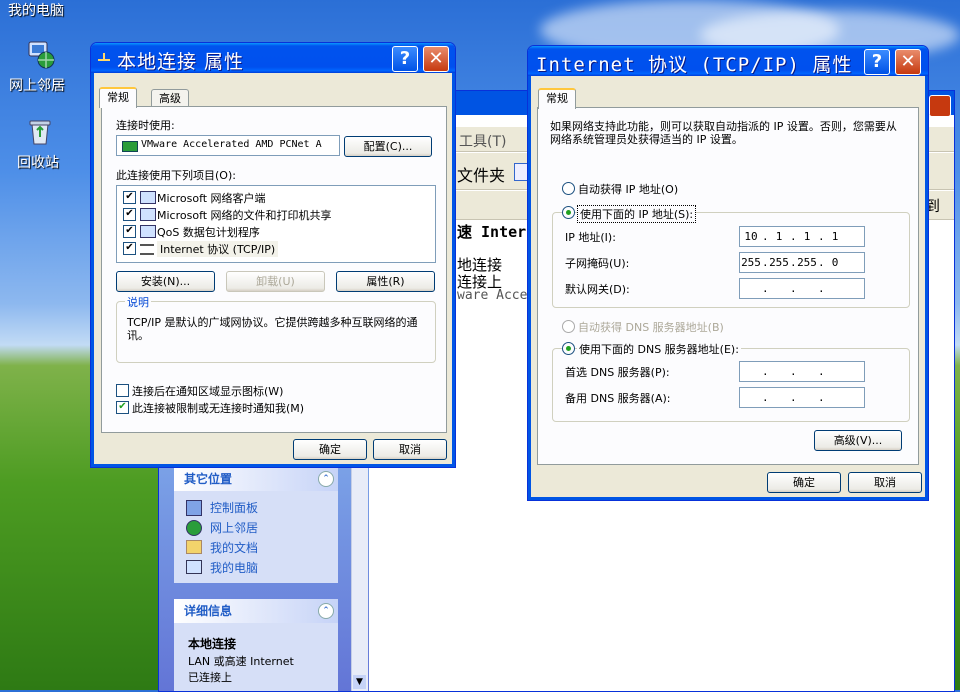  What do you see at coordinates (234, 567) in the screenshot?
I see `link-my-computer: 我的电脑` at bounding box center [234, 567].